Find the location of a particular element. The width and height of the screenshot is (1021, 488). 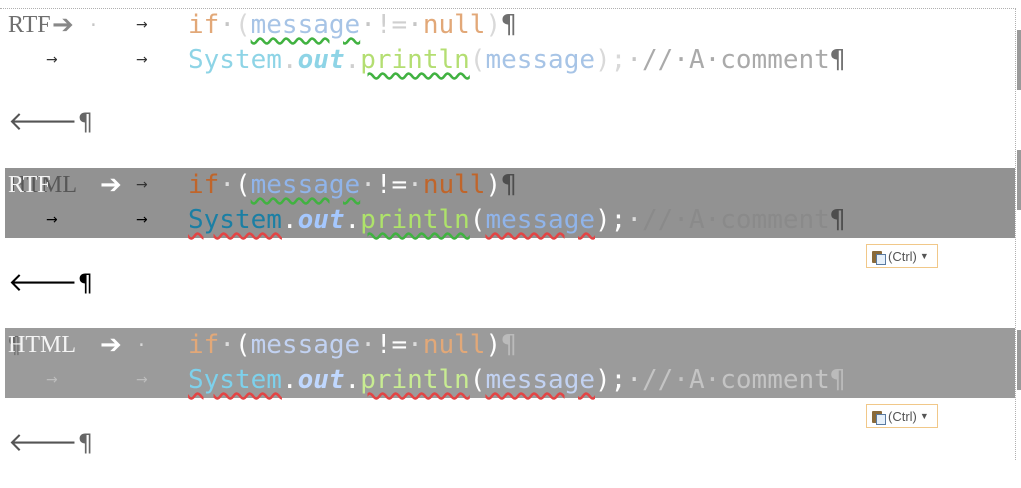

code-line-if: HTML RTF ➔ → if·(message·!=·null)¶ is located at coordinates (507, 185).